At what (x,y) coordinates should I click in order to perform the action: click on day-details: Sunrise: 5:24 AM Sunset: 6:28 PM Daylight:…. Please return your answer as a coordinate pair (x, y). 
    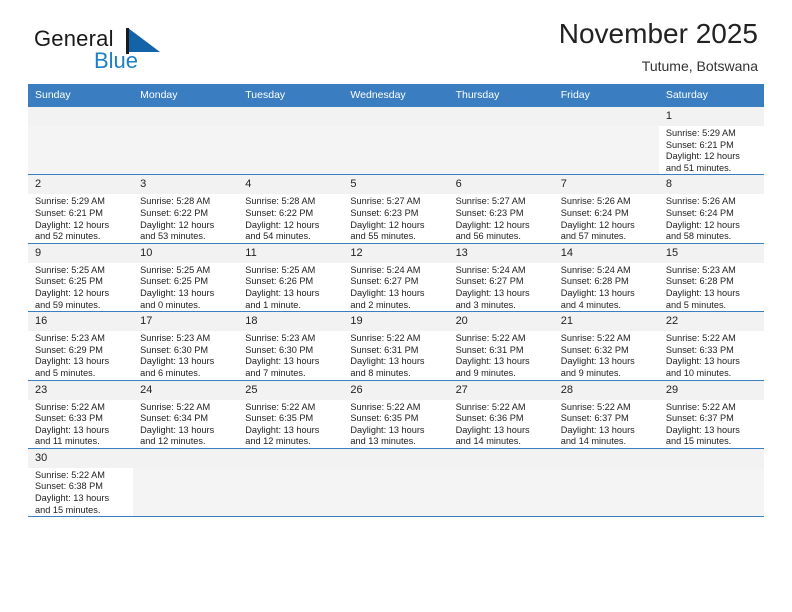
    Looking at the image, I should click on (606, 287).